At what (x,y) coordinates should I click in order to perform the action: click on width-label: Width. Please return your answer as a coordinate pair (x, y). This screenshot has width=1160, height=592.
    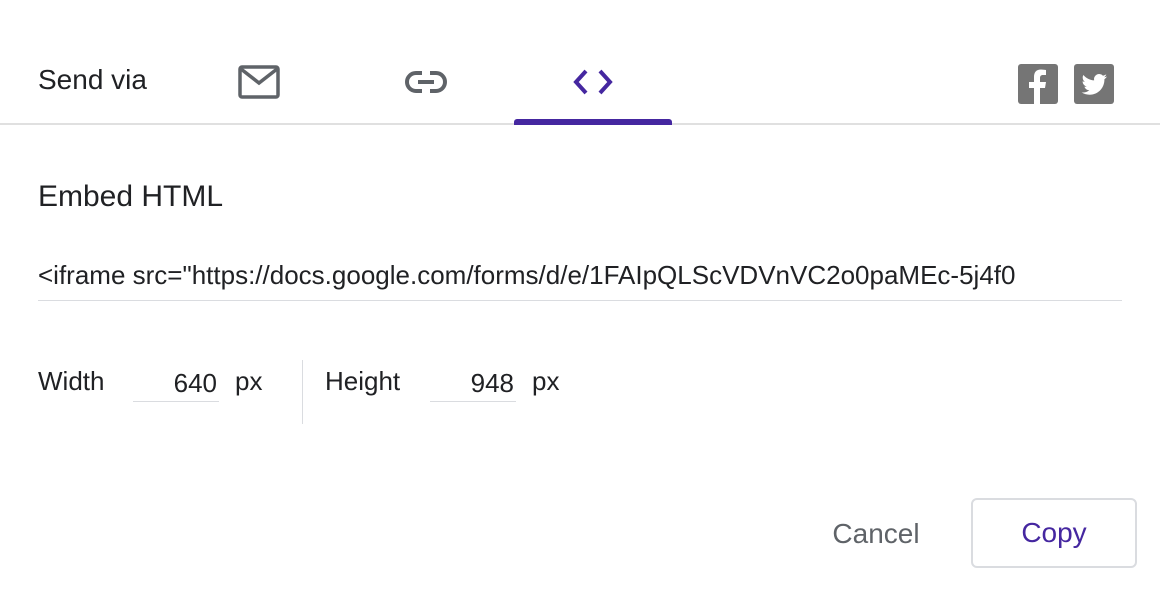
    Looking at the image, I should click on (71, 381).